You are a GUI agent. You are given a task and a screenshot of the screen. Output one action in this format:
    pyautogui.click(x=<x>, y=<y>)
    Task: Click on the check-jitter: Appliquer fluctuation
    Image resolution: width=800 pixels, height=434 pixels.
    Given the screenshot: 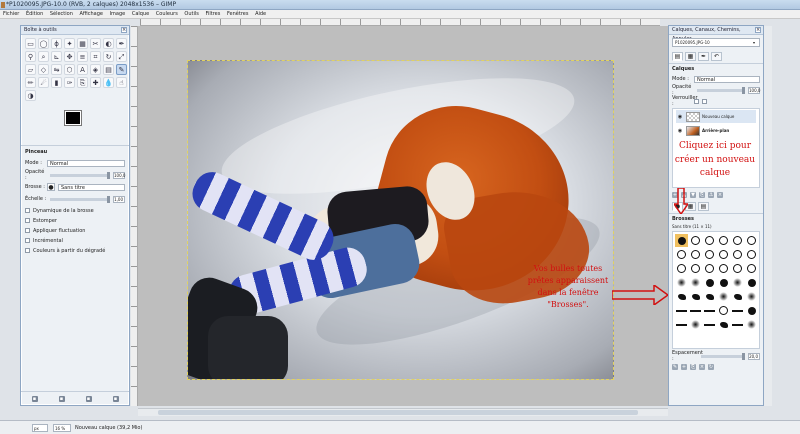 What is the action you would take?
    pyautogui.click(x=75, y=230)
    